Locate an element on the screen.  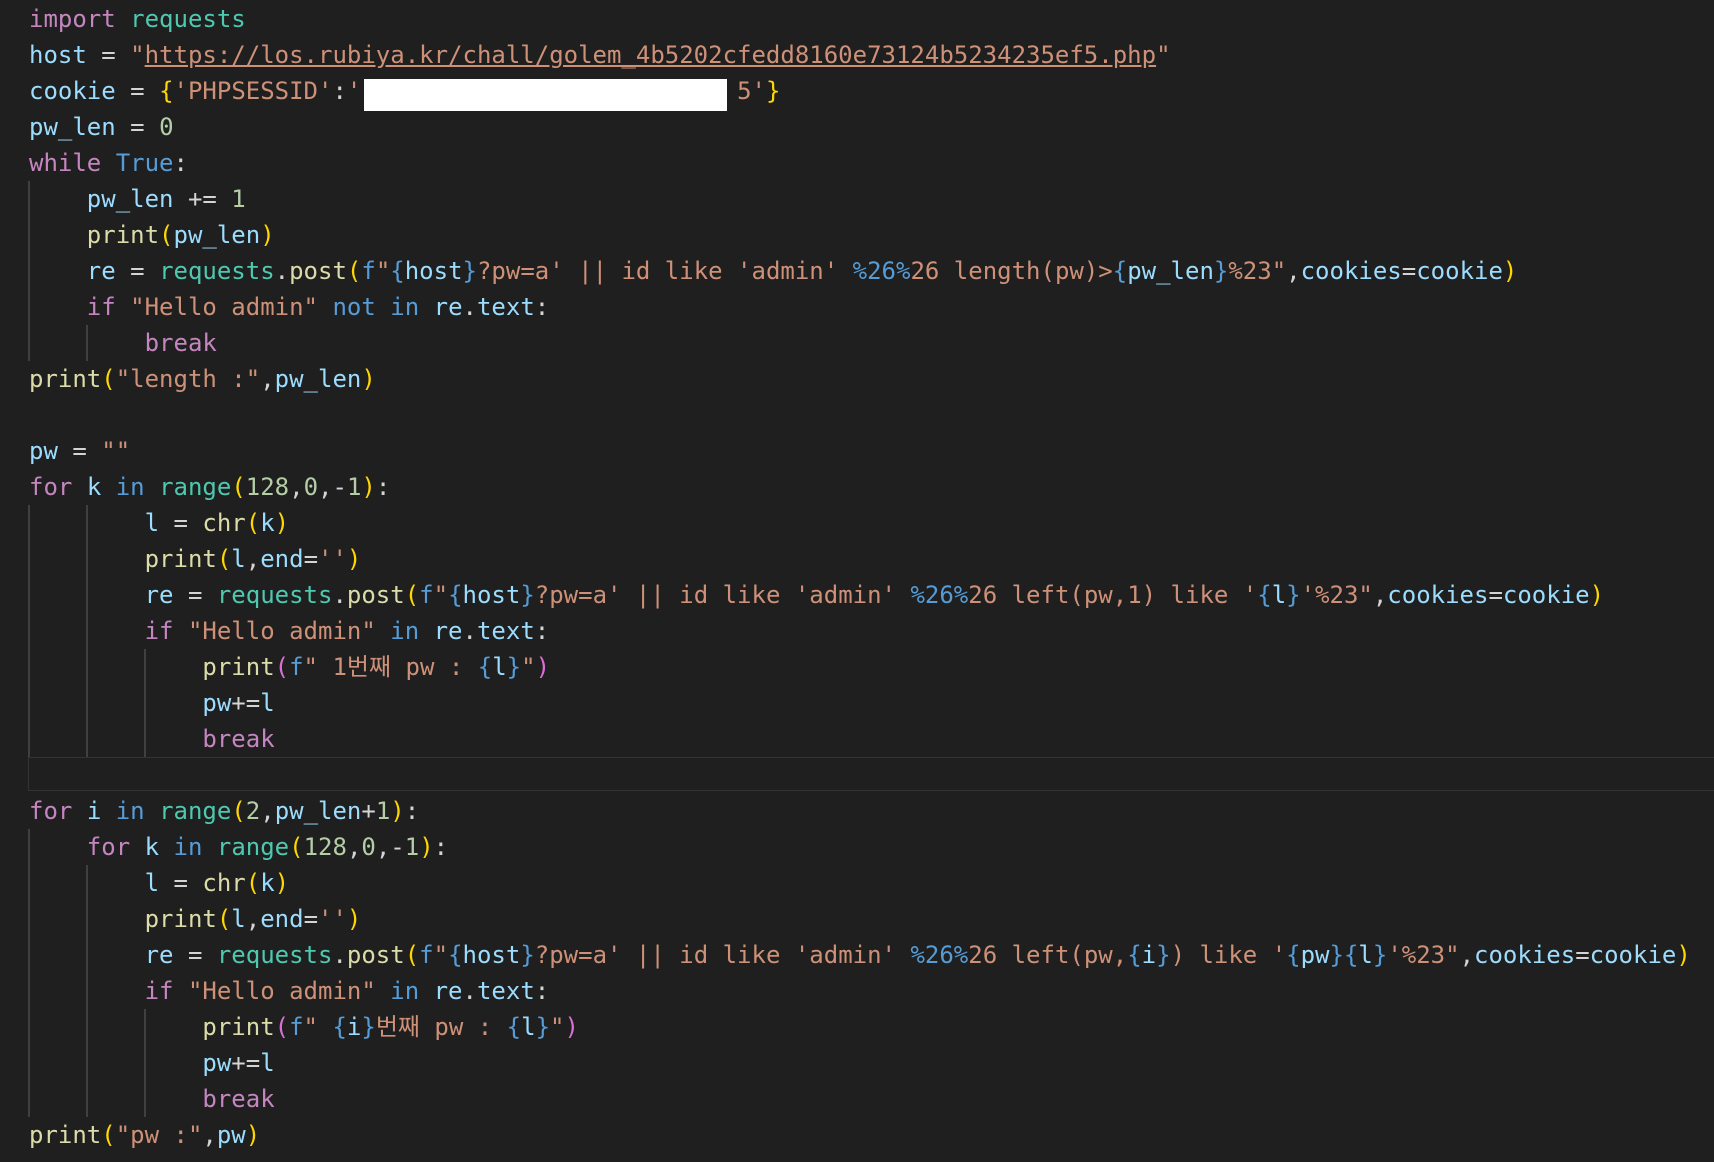
code-line-14: for k in range(128,0,-1): is located at coordinates (857, 487).